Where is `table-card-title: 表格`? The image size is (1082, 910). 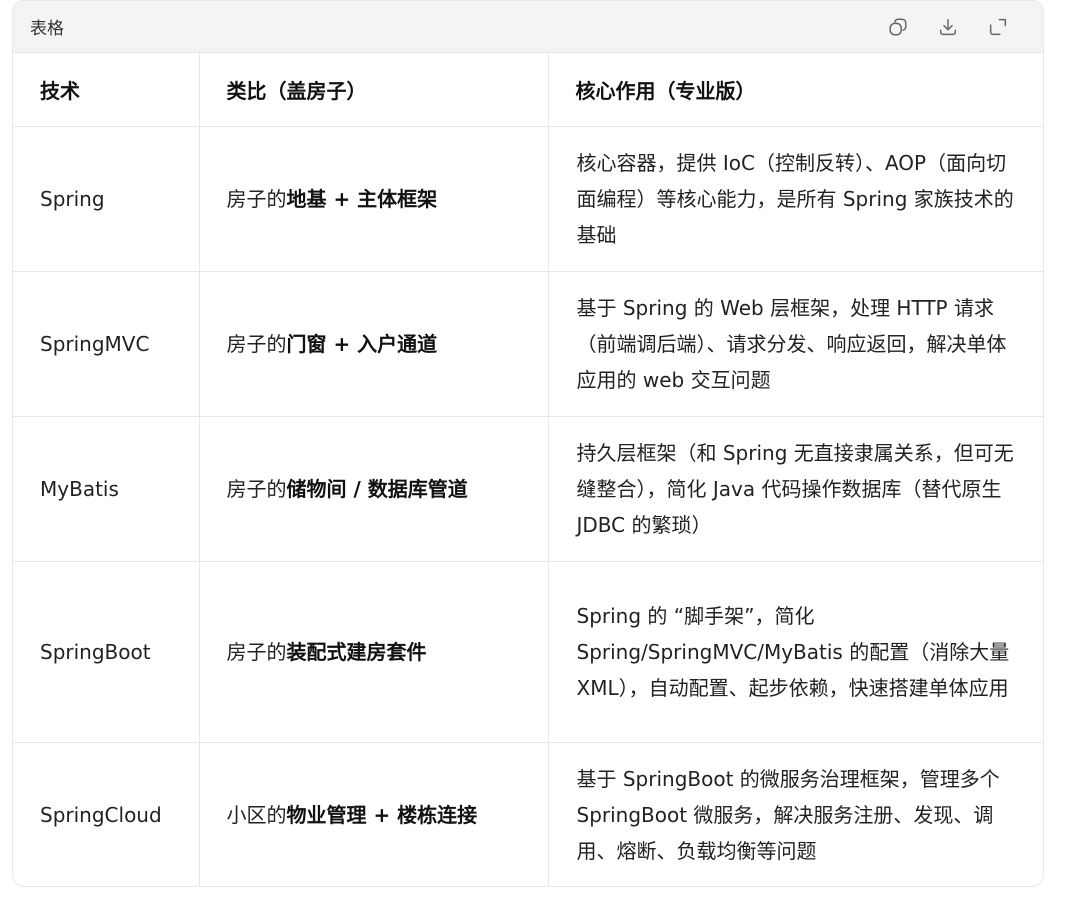 table-card-title: 表格 is located at coordinates (47, 29).